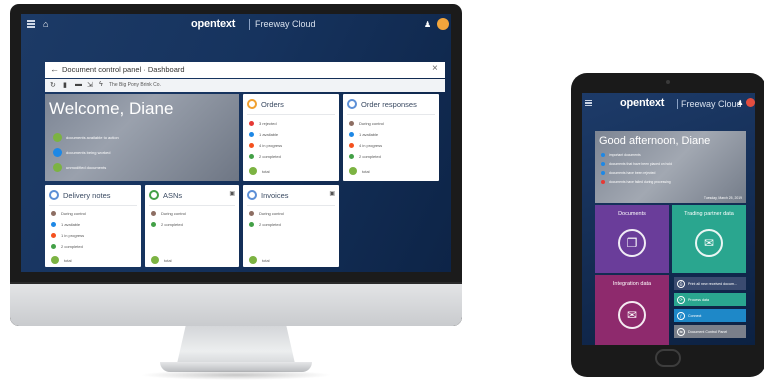  I want to click on print-icon: ⎙, so click(681, 283).